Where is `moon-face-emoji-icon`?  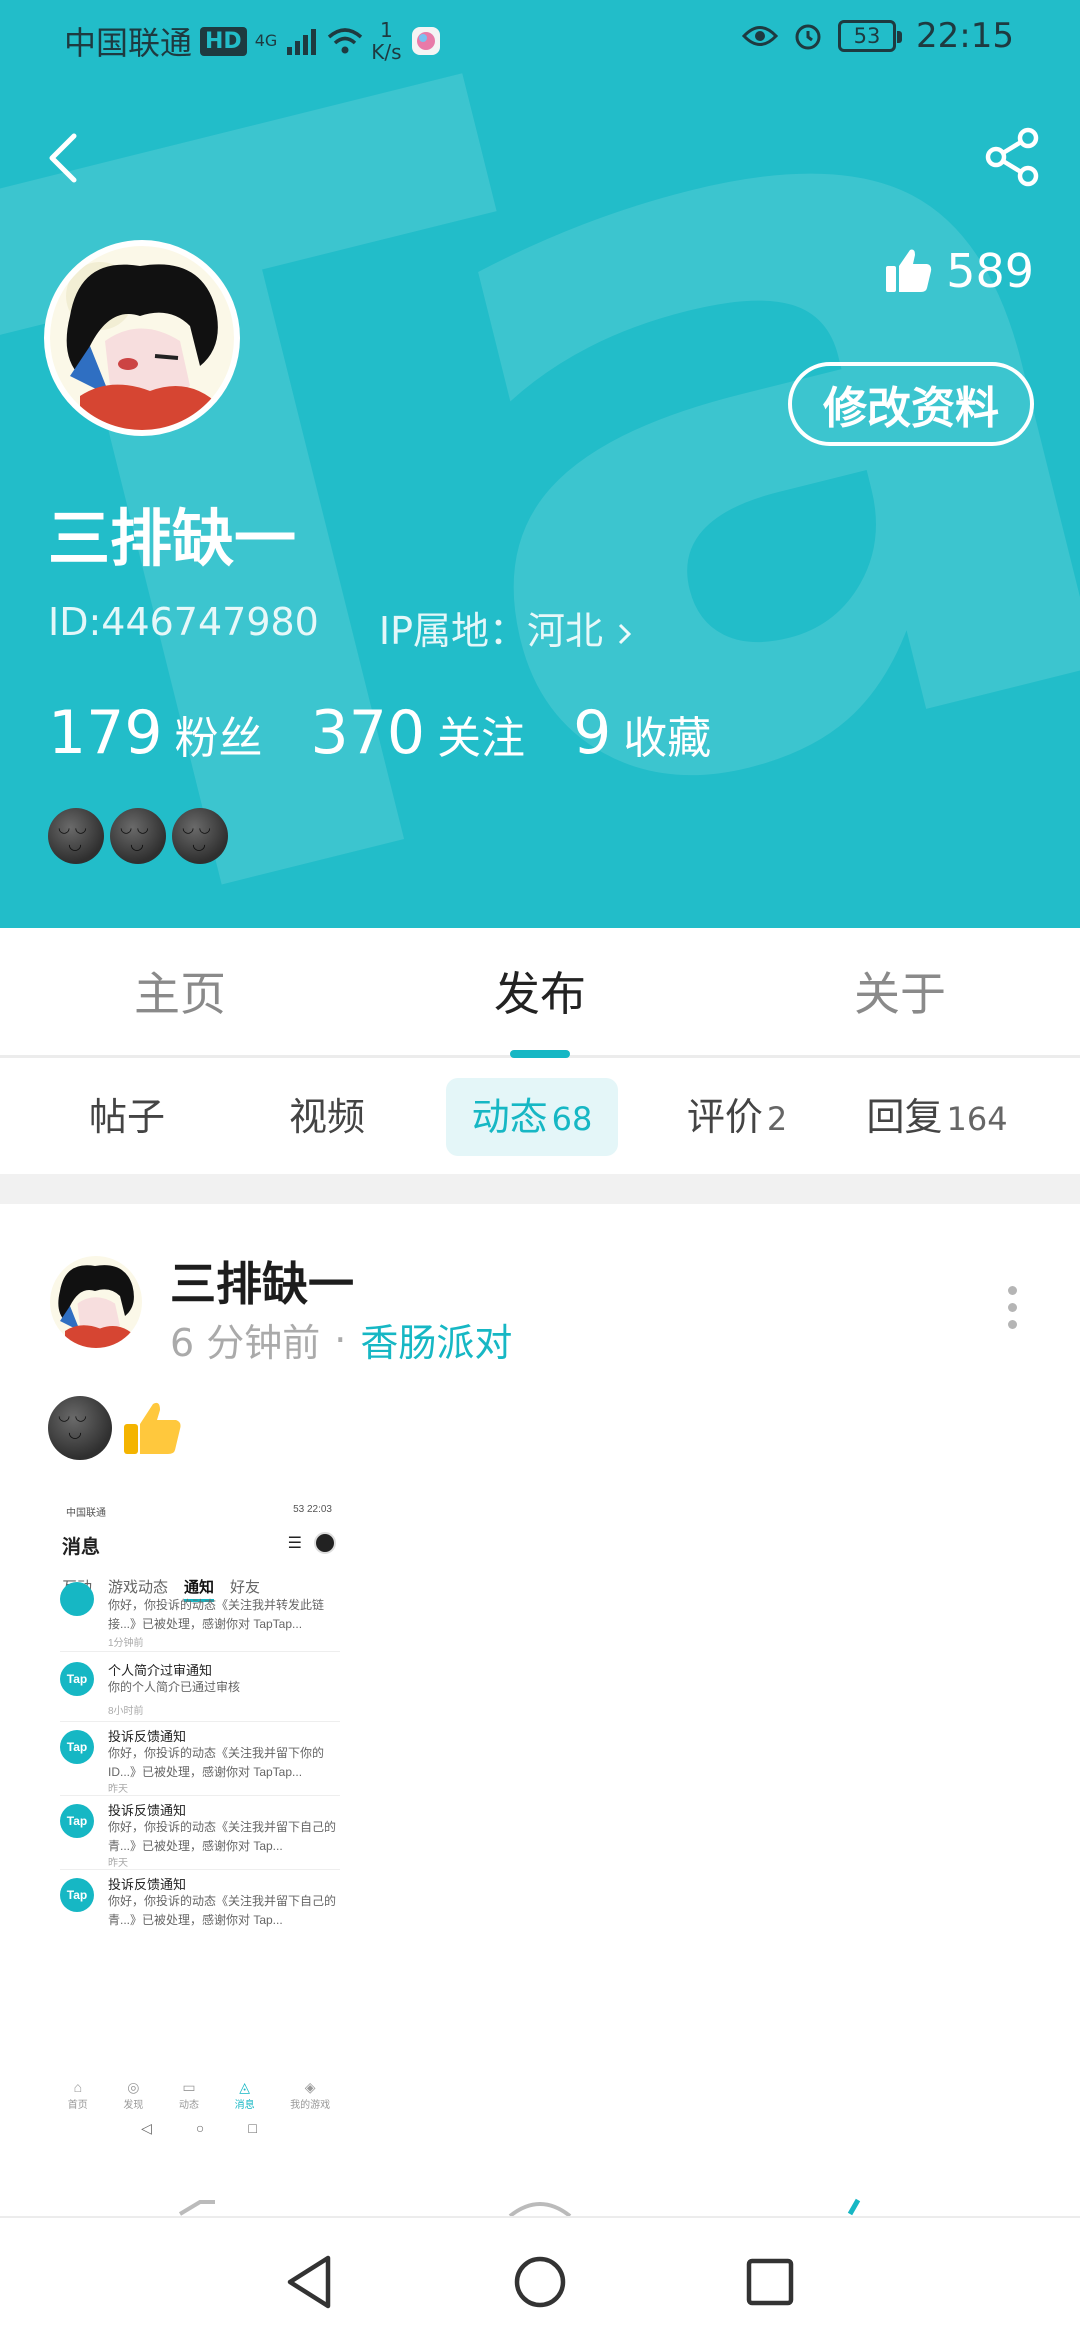
moon-face-emoji-icon is located at coordinates (80, 1428).